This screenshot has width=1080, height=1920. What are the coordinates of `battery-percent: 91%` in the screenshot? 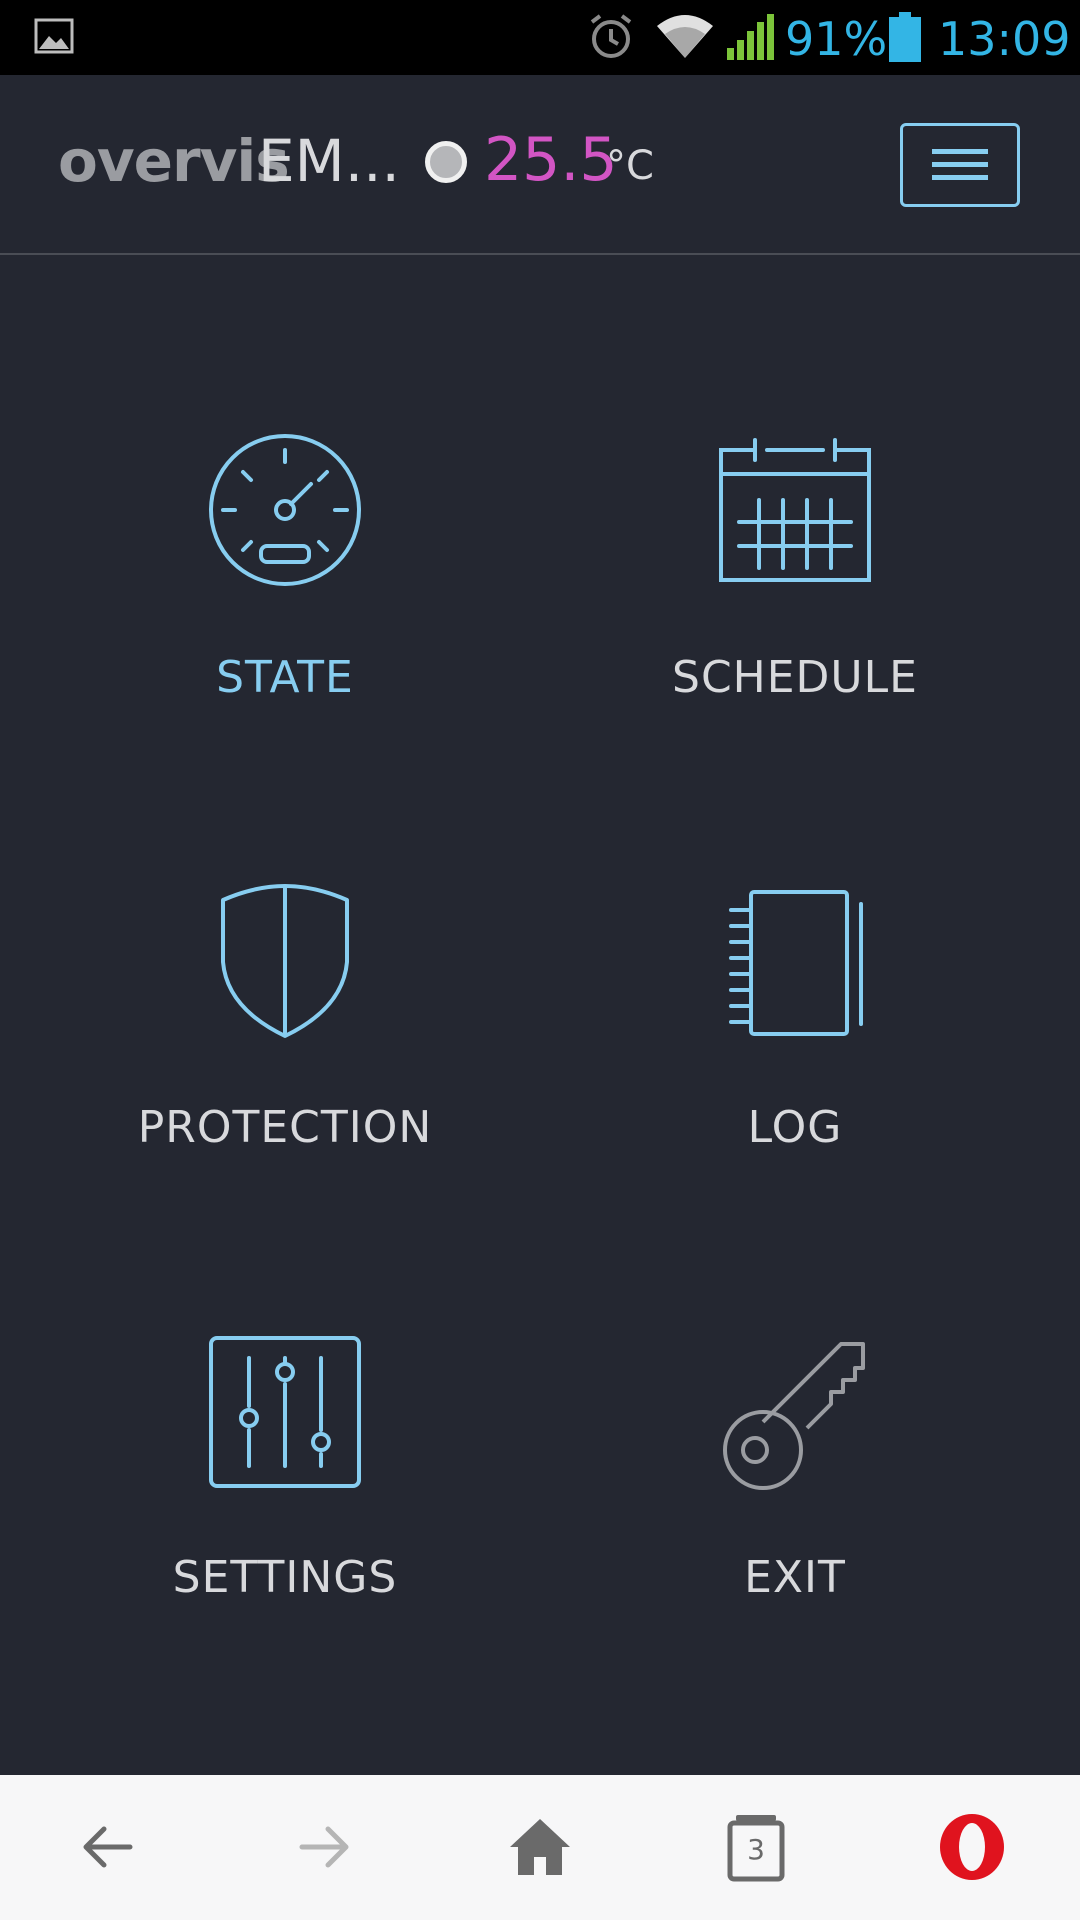 It's located at (836, 39).